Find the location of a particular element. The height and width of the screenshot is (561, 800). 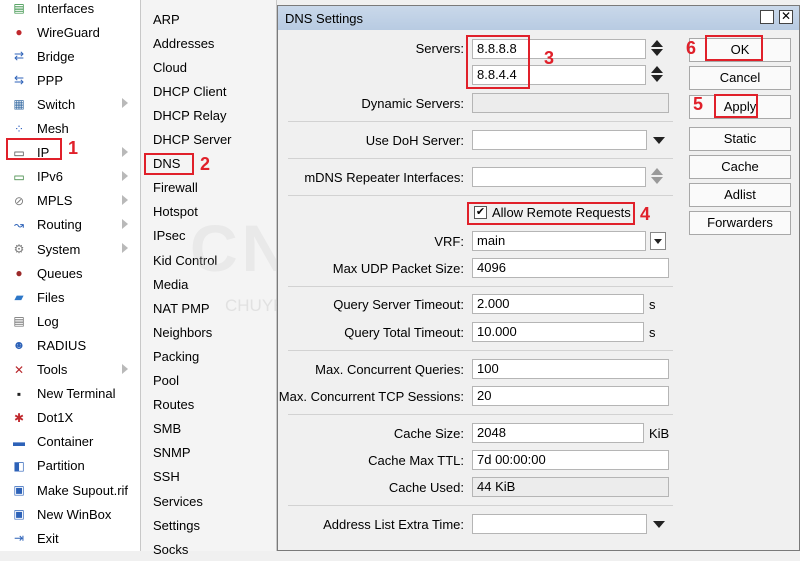

menu-item-tools: ✕ Tools is located at coordinates (70, 370).